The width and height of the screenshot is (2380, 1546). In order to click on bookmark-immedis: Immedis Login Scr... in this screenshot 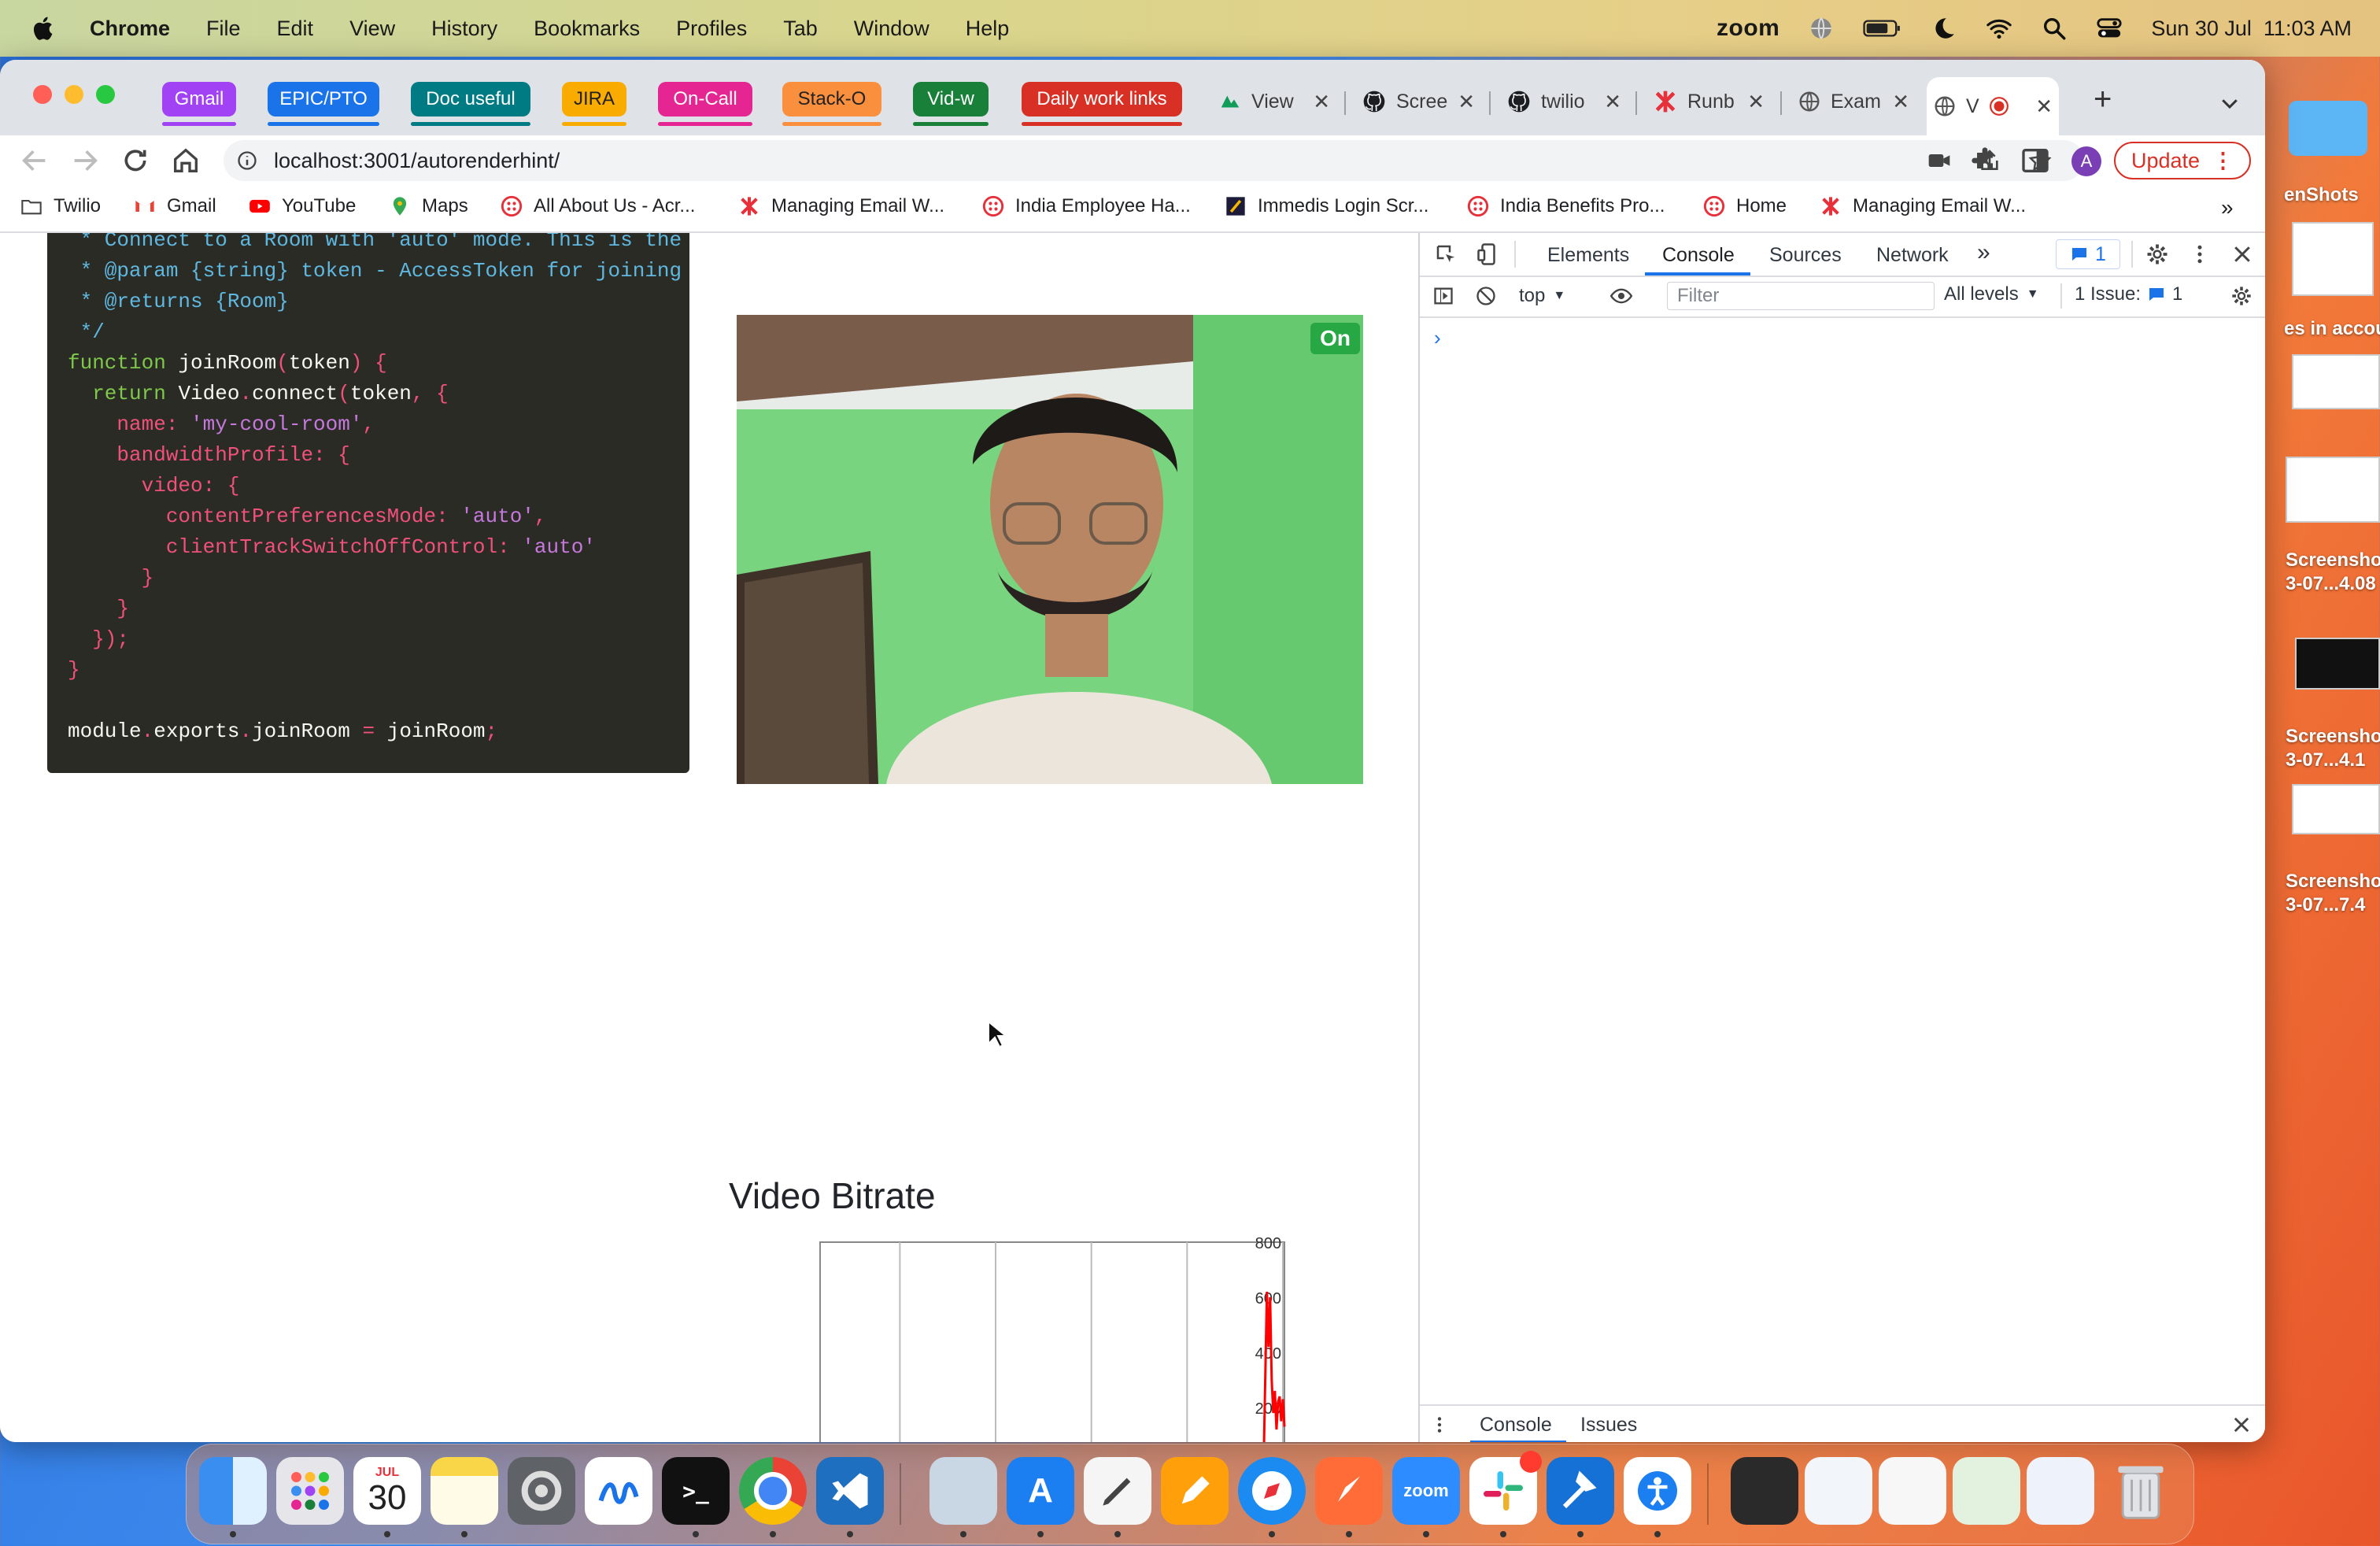, I will do `click(1326, 206)`.